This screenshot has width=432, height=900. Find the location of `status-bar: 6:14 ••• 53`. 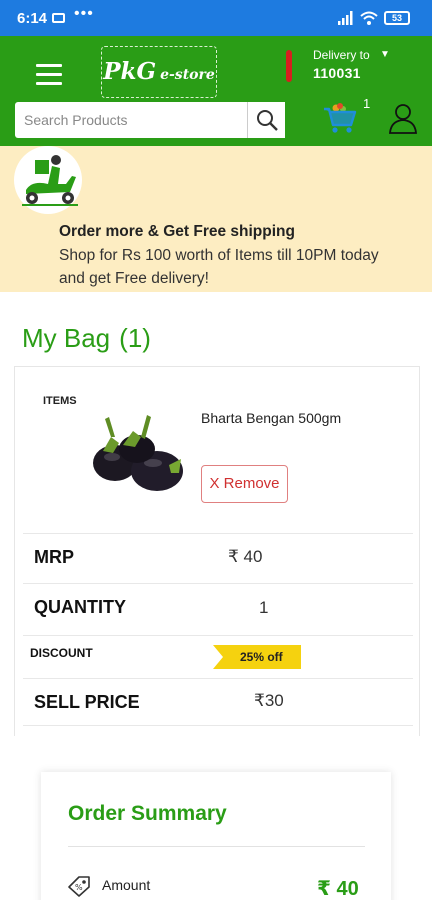

status-bar: 6:14 ••• 53 is located at coordinates (216, 18).